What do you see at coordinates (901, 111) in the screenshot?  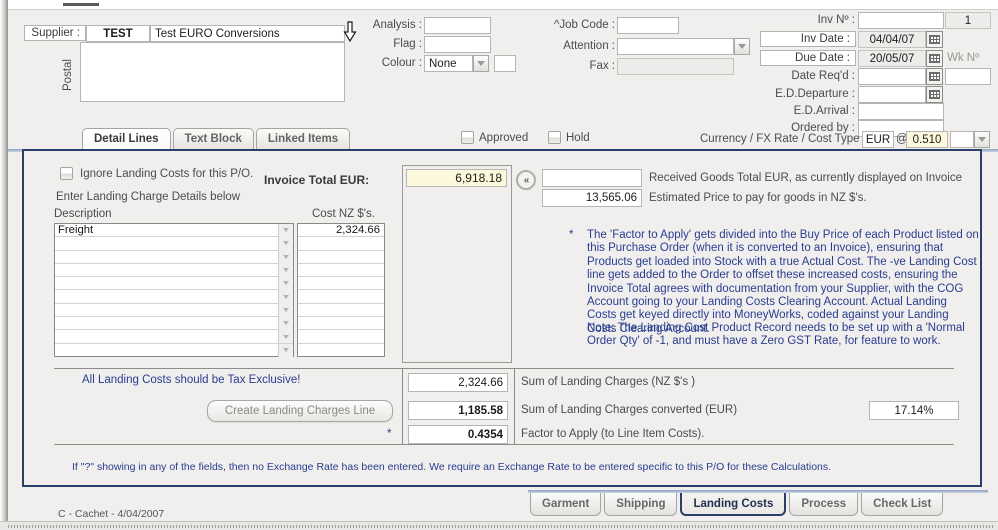 I see `ed-arrival-field` at bounding box center [901, 111].